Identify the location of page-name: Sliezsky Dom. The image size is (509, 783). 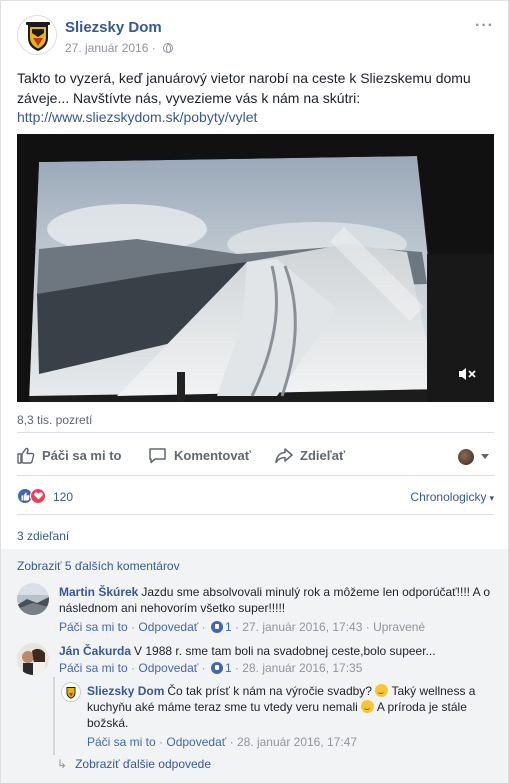
(113, 27).